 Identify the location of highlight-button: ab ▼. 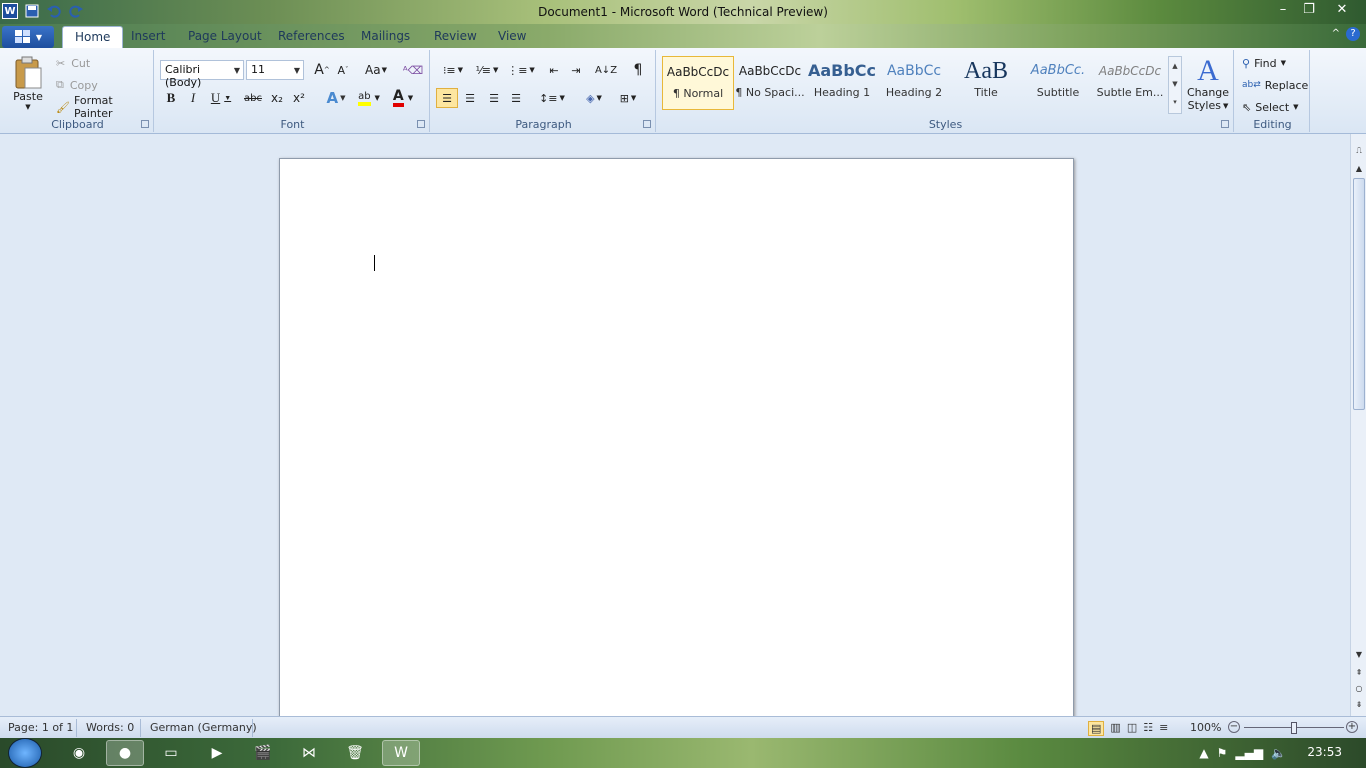
(369, 98).